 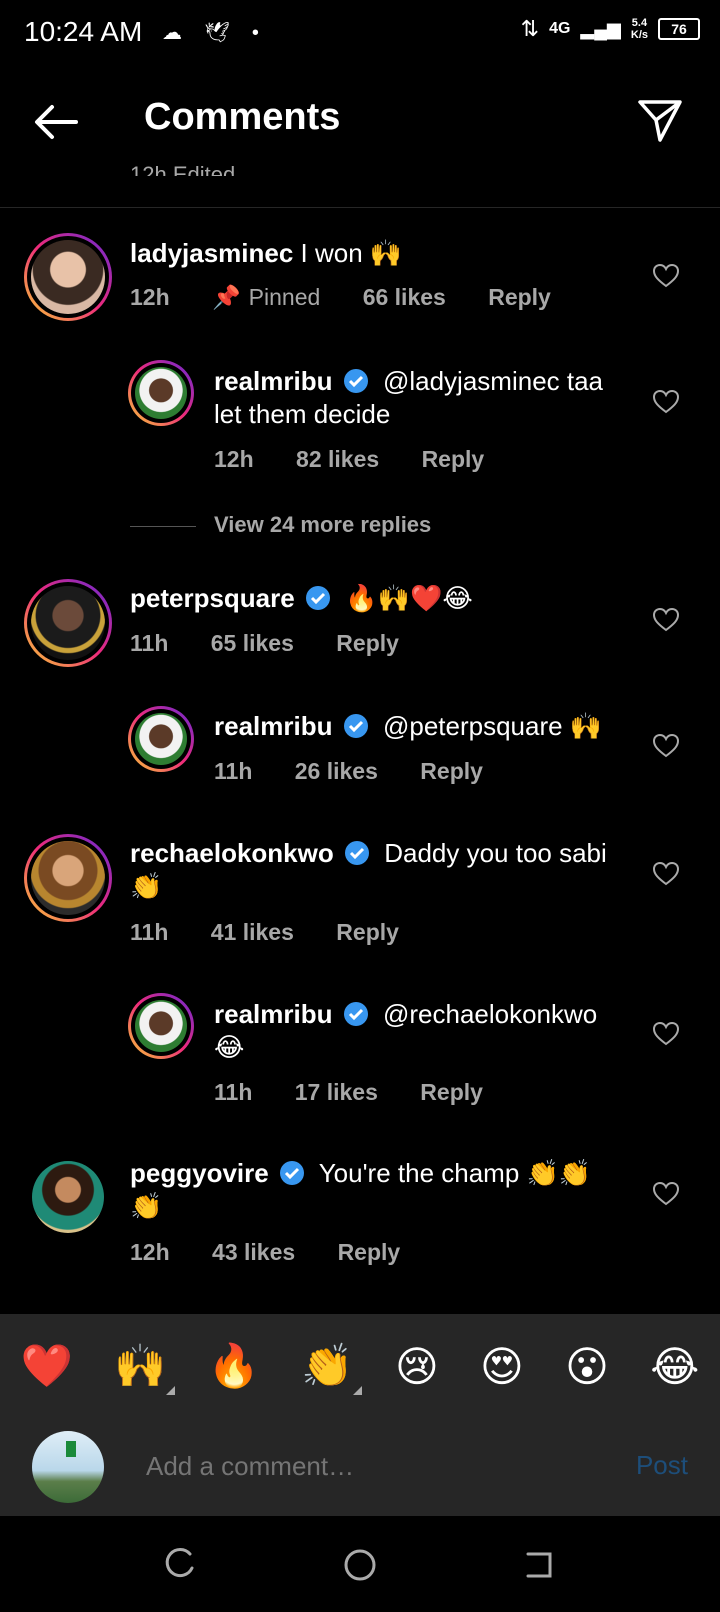 I want to click on comment-body: rechaelokonkwo Daddy you too sabi 👏, so click(x=375, y=870).